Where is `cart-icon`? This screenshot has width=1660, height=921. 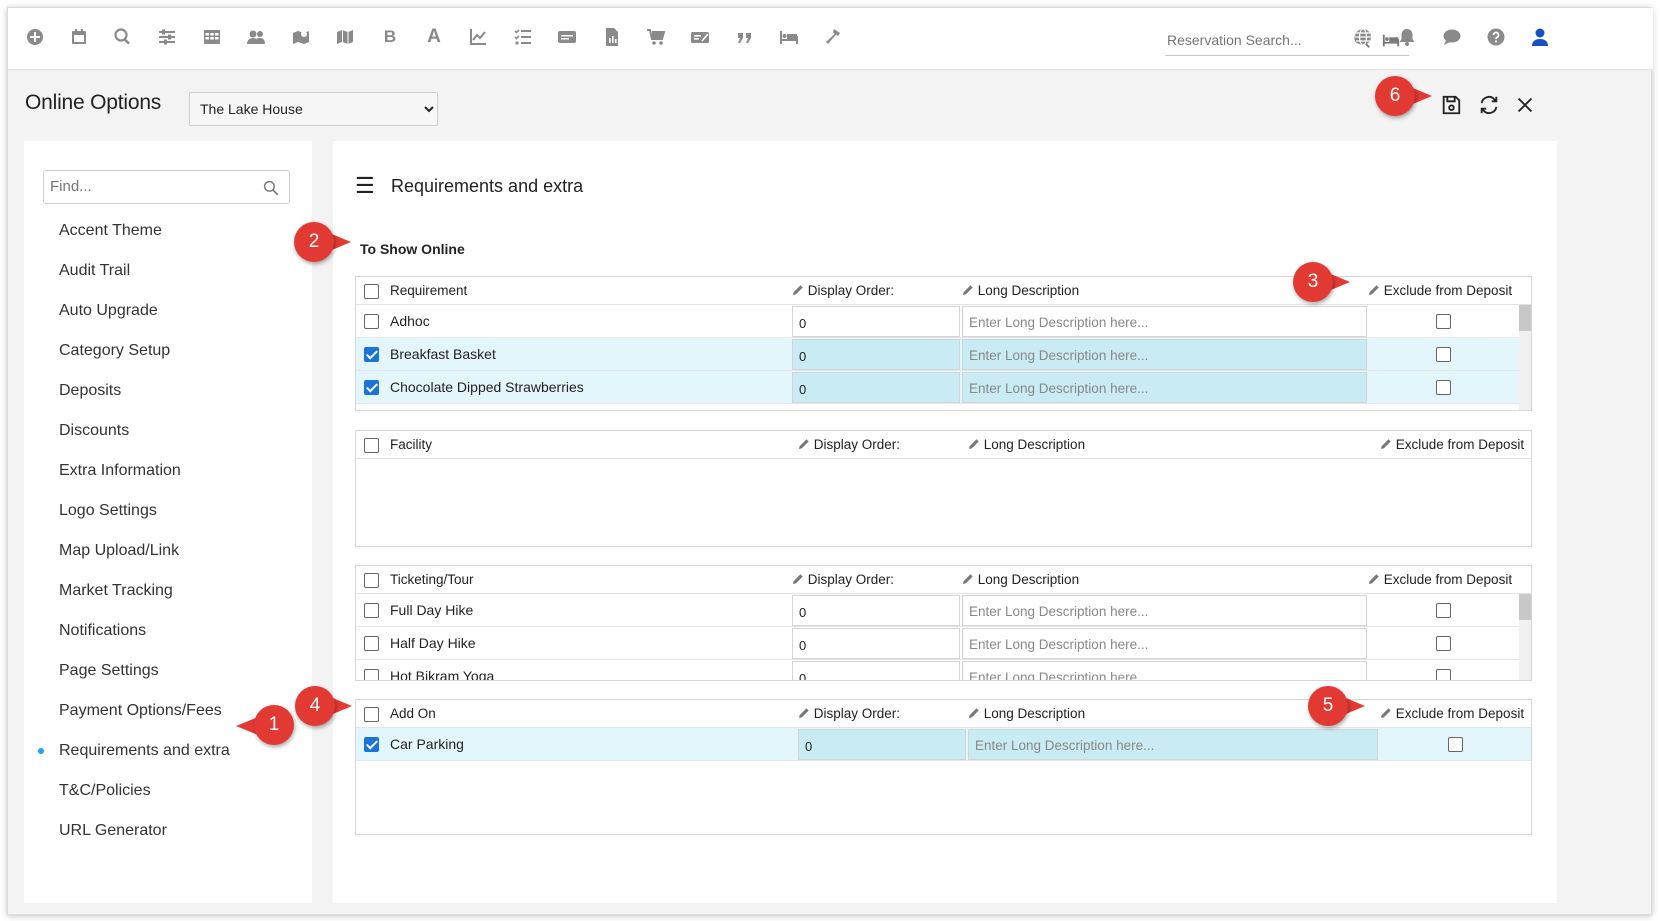
cart-icon is located at coordinates (656, 37).